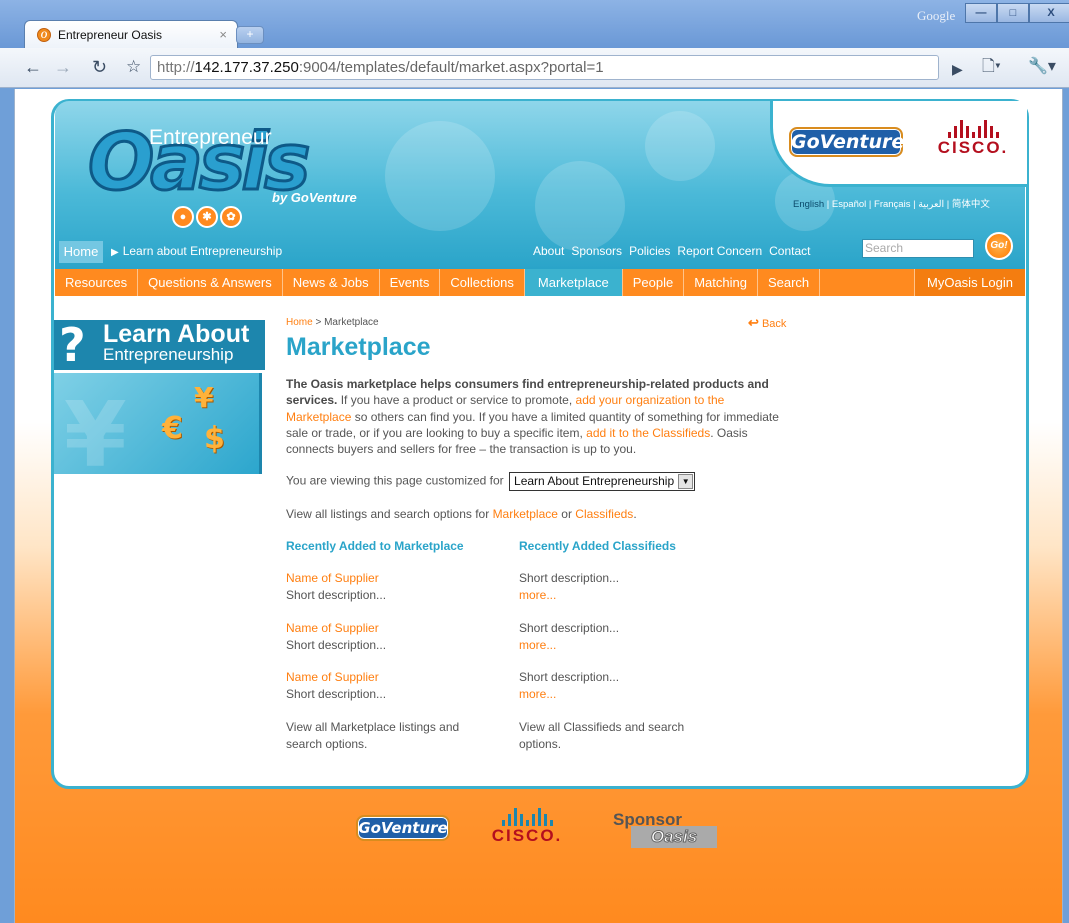  I want to click on view-all-prefix: View all listings and search options for, so click(389, 514).